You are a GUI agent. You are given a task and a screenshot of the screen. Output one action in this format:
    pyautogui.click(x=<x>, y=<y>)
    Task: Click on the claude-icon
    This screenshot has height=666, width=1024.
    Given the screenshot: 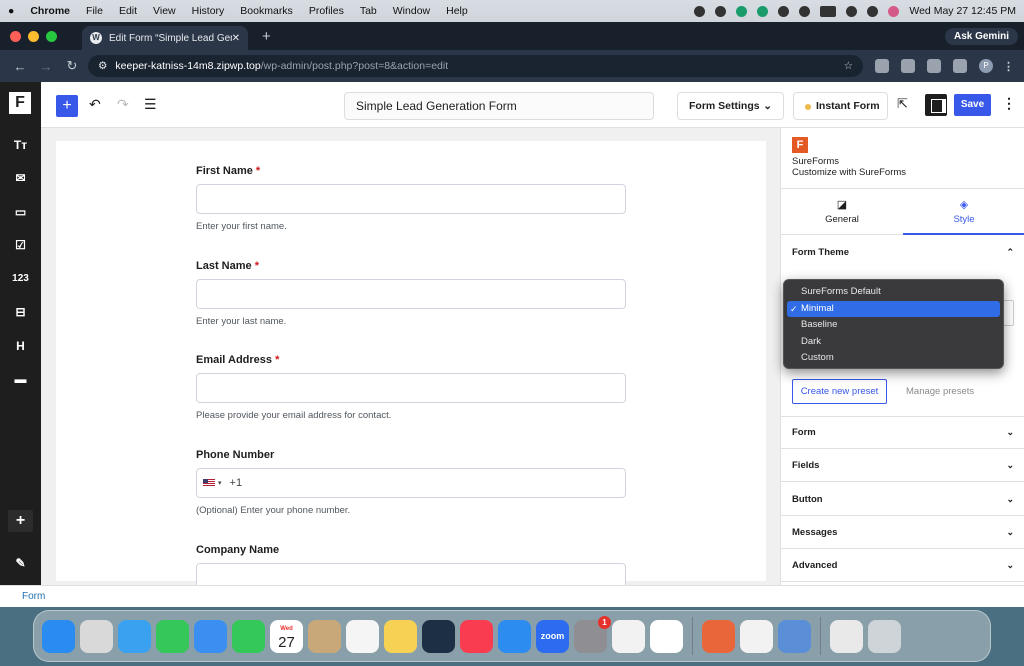 What is the action you would take?
    pyautogui.click(x=718, y=636)
    